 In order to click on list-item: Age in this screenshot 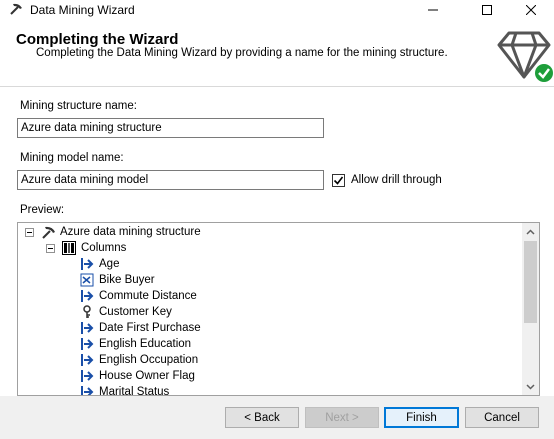, I will do `click(99, 264)`.